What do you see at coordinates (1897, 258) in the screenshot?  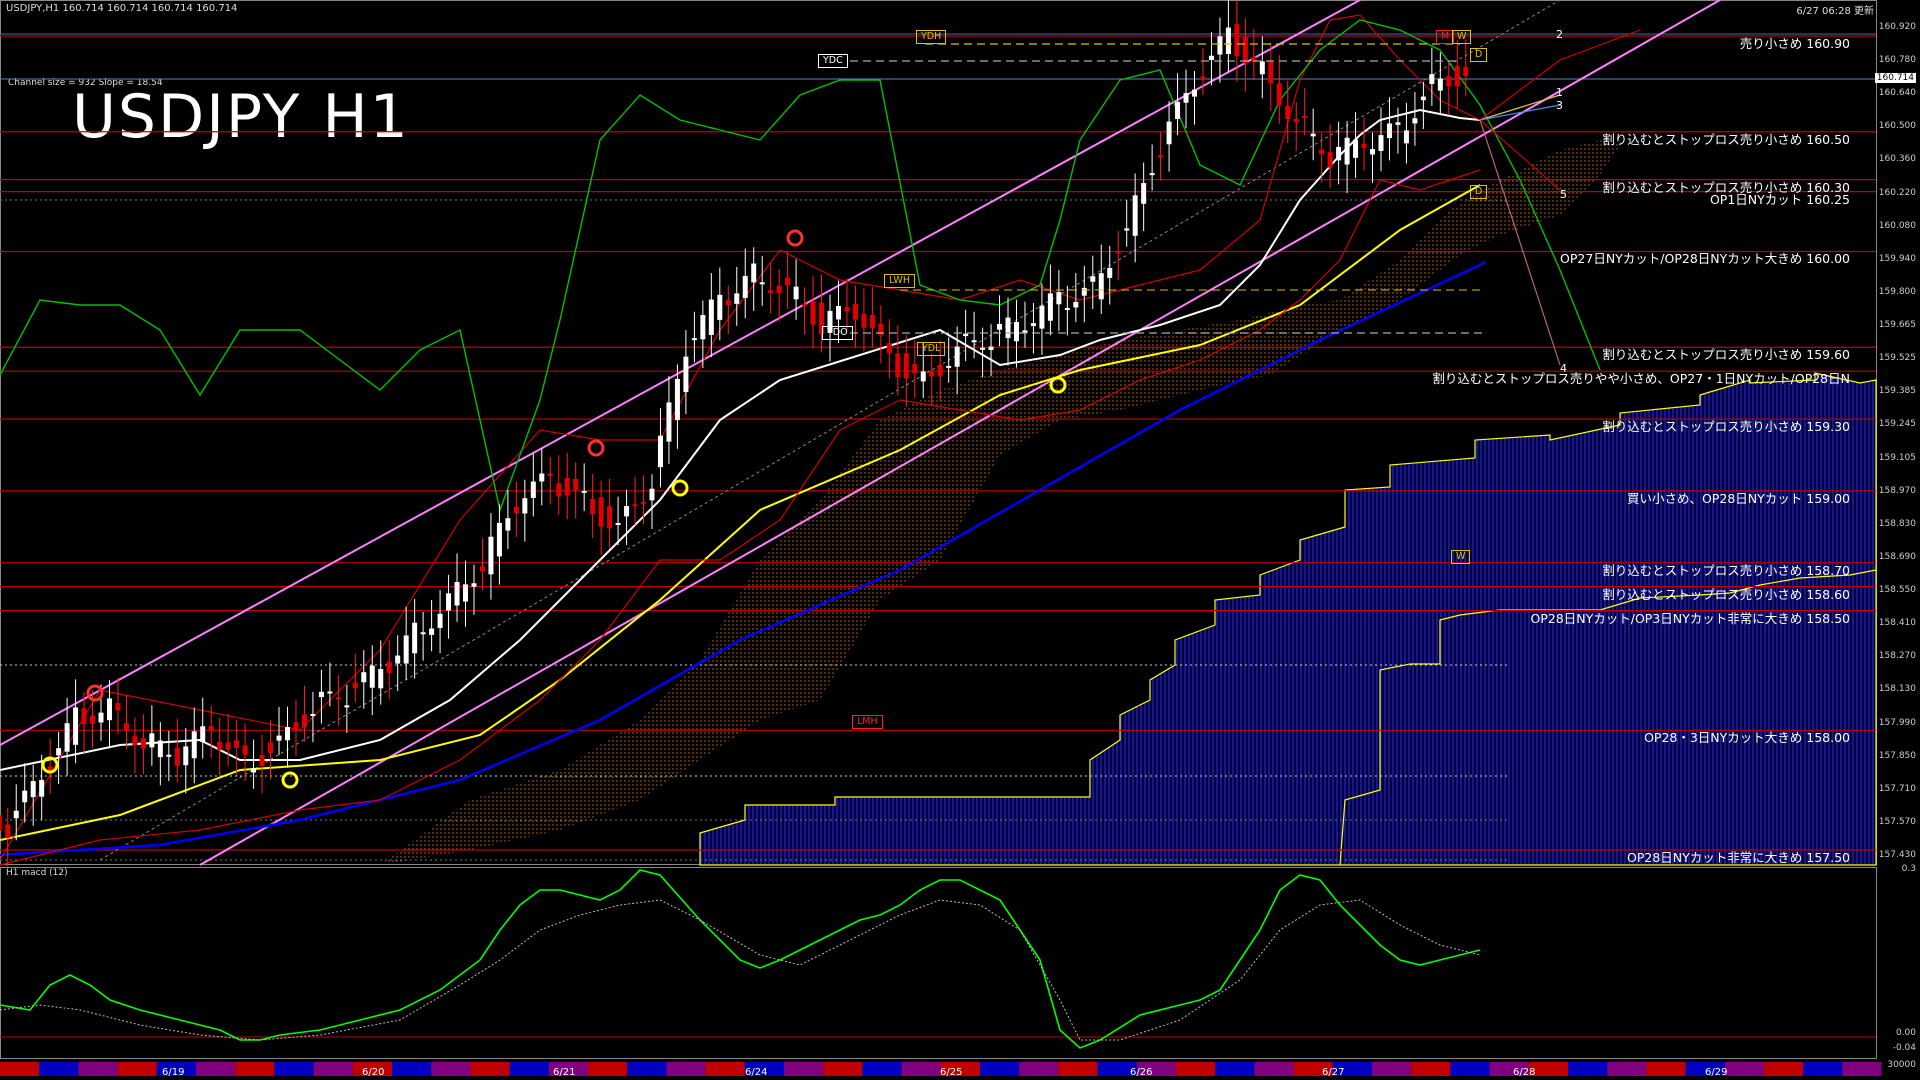 I see `price-axis-label: 159.940` at bounding box center [1897, 258].